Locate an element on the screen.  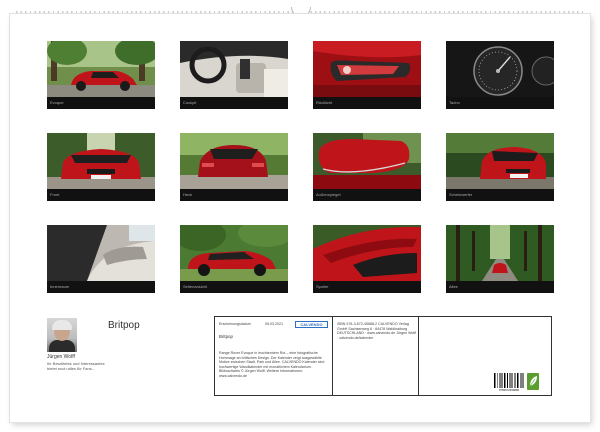
photo-image-avenue is located at coordinates (500, 253).